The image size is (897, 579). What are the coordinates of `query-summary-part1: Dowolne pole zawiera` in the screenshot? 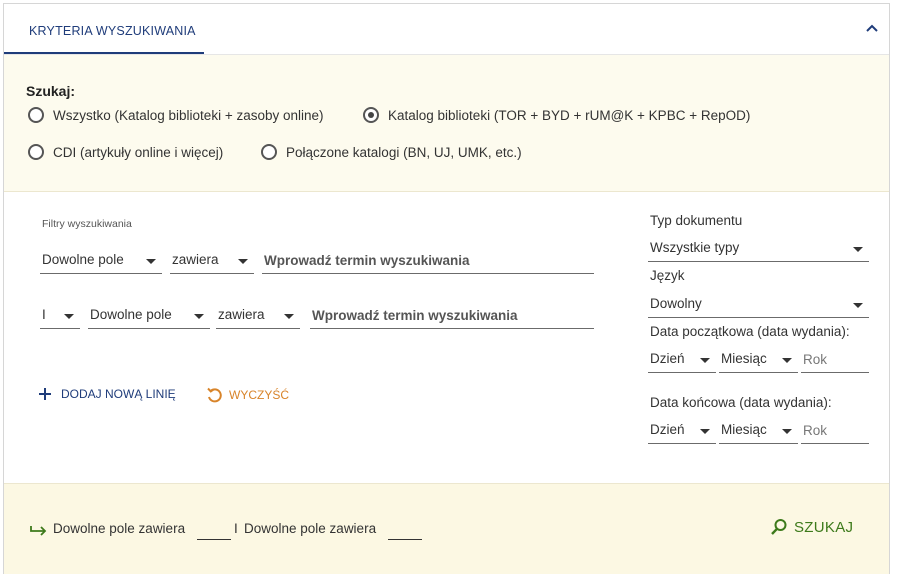 It's located at (119, 528).